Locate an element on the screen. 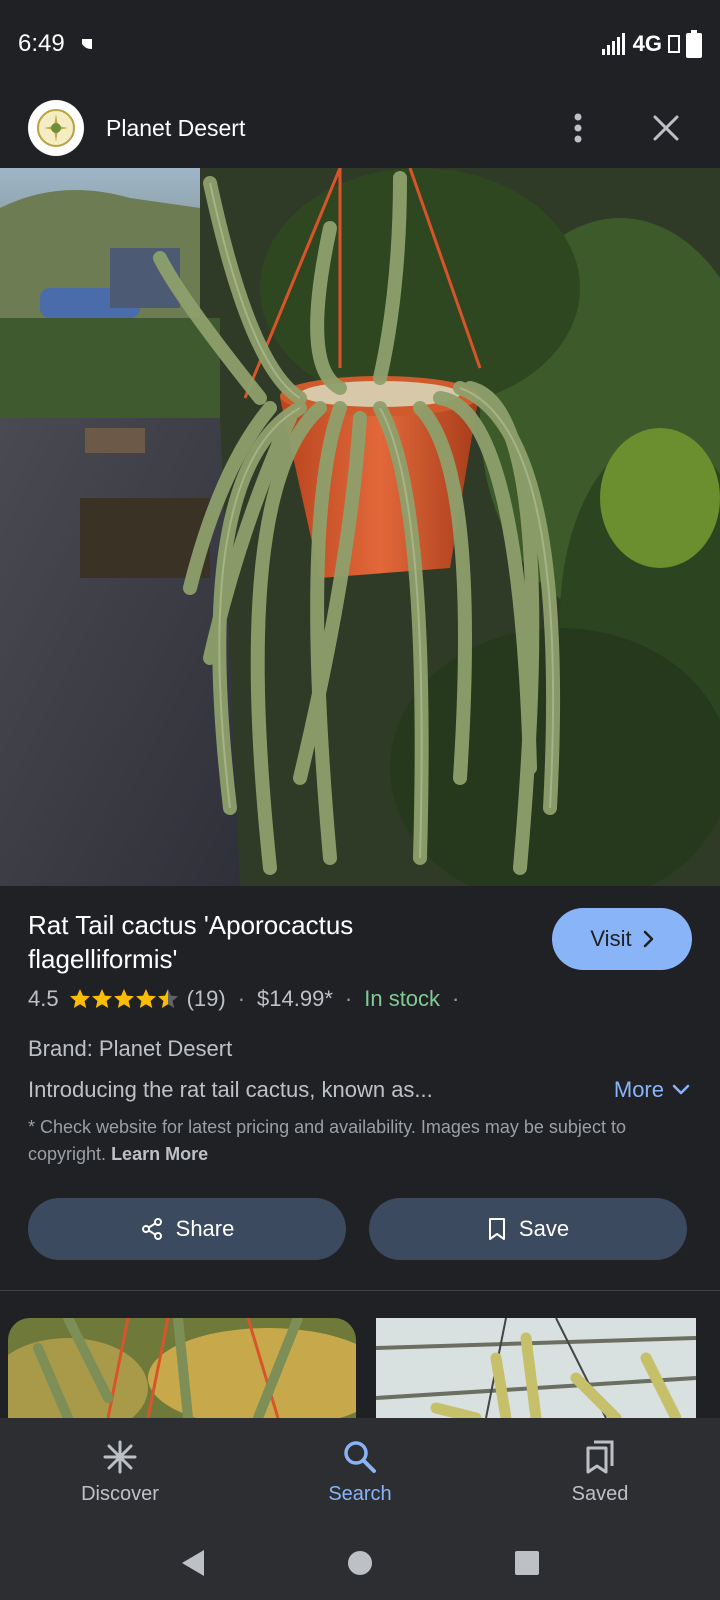  nav-discover: Discover is located at coordinates (120, 1472).